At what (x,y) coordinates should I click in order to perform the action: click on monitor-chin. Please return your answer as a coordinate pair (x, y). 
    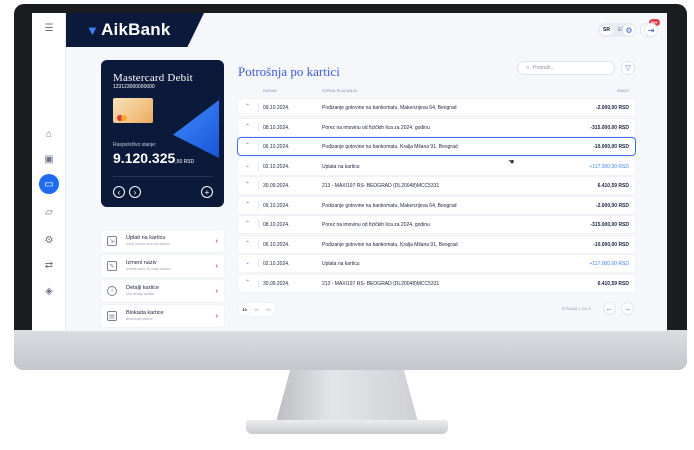
    Looking at the image, I should click on (350, 350).